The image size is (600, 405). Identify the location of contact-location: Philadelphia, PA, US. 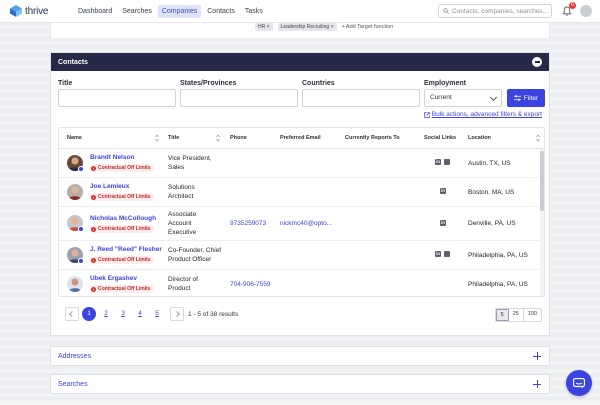
(498, 255).